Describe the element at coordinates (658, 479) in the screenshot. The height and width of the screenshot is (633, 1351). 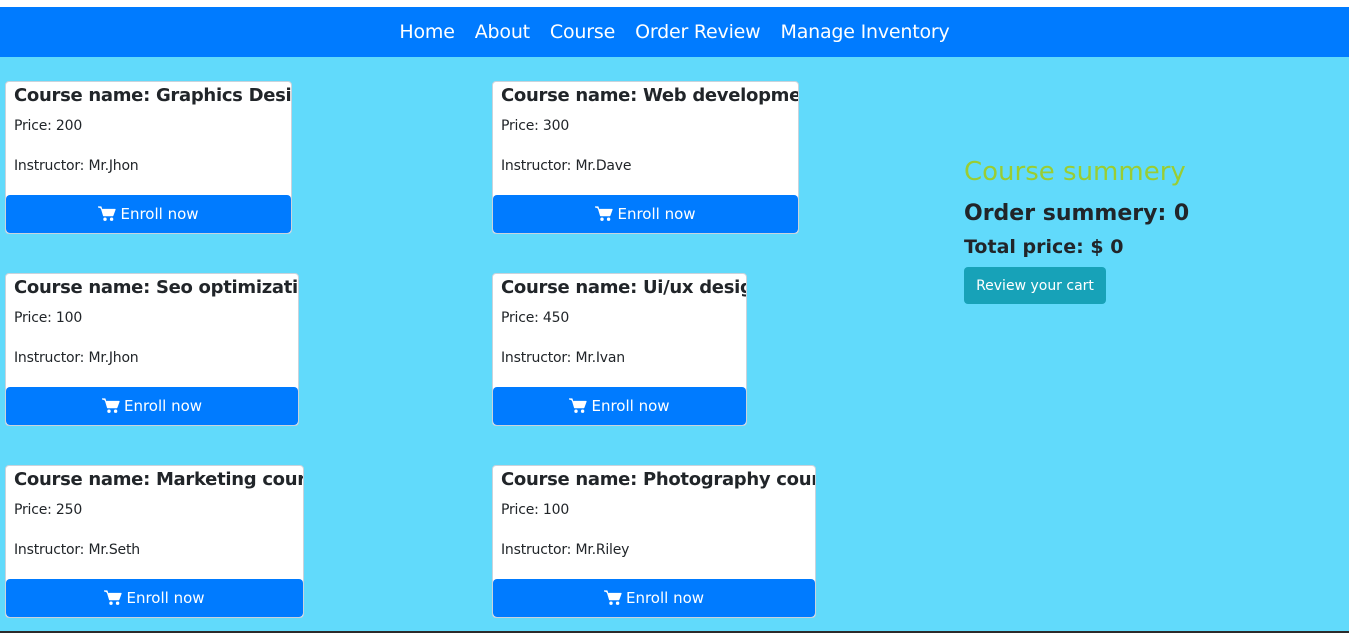
I see `course-name: Course name: Photography course` at that location.